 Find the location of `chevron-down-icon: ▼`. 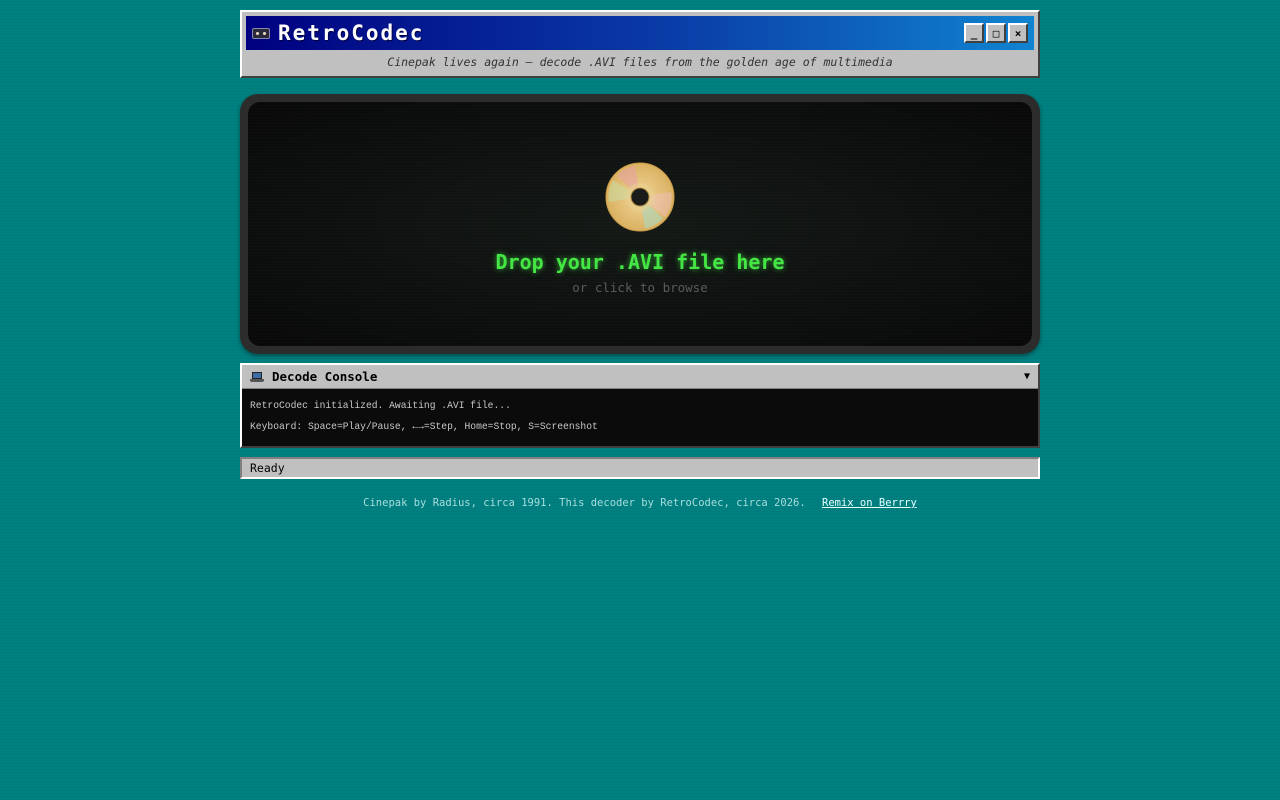

chevron-down-icon: ▼ is located at coordinates (1027, 376).